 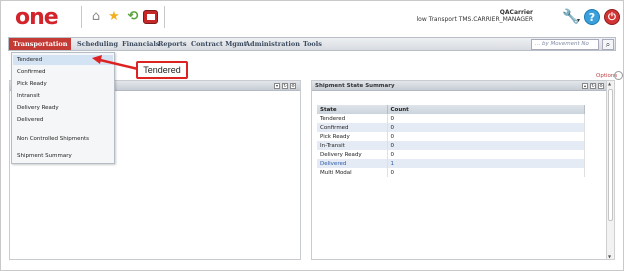 I want to click on vertical-scrollbar: ▲ ▼, so click(x=610, y=170).